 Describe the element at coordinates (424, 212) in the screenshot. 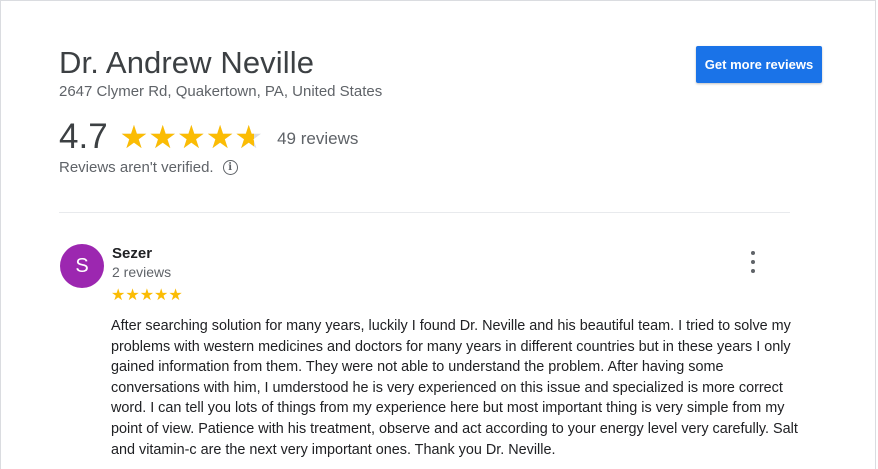

I see `divider` at that location.